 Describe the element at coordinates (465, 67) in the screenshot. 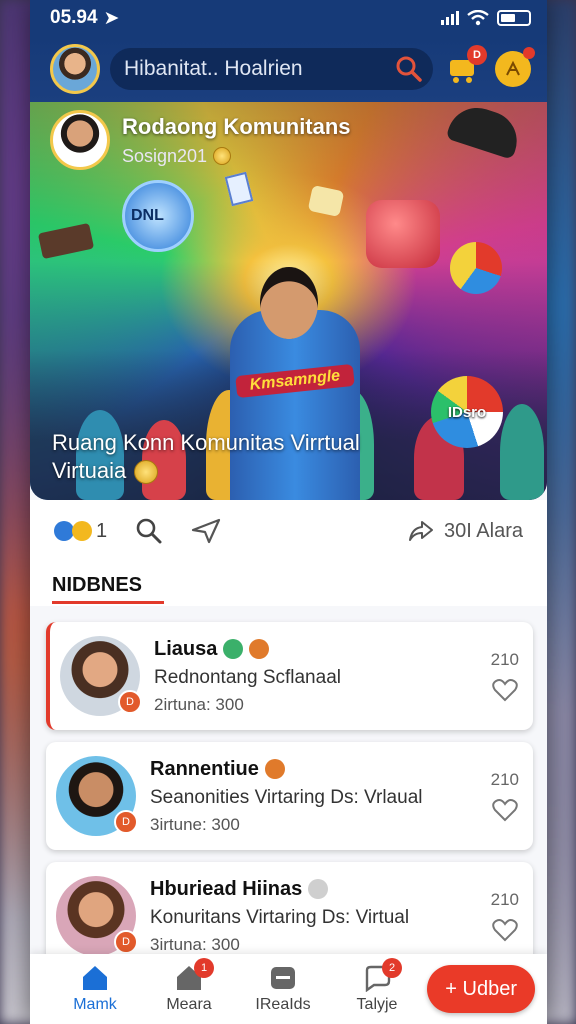

I see `cart-button: D` at that location.